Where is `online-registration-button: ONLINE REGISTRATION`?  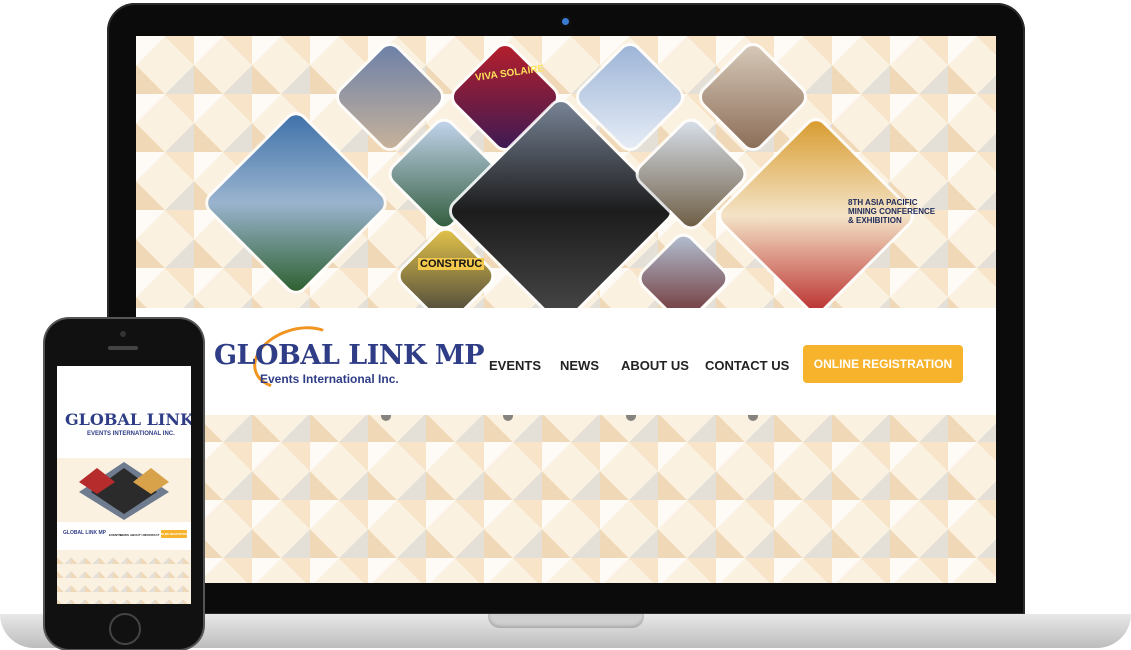
online-registration-button: ONLINE REGISTRATION is located at coordinates (883, 364).